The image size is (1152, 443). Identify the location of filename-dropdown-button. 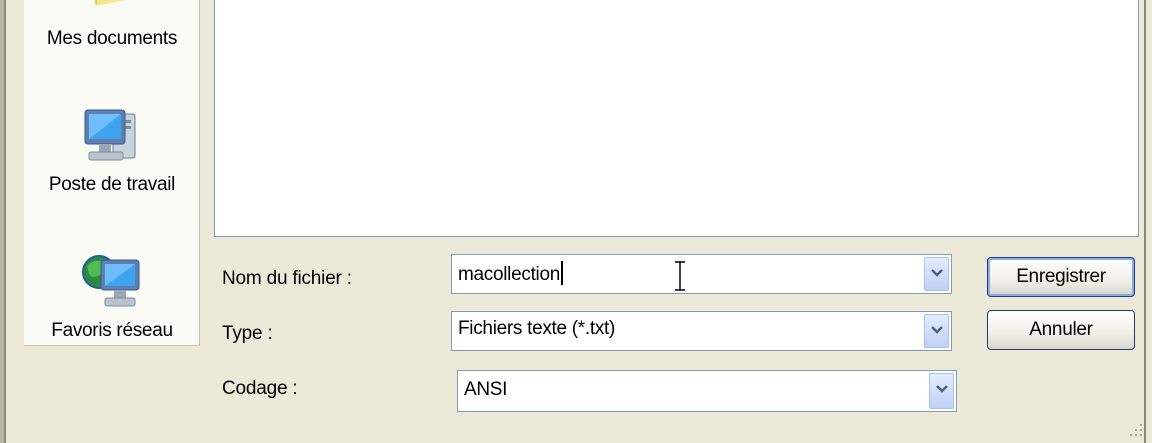
(936, 274).